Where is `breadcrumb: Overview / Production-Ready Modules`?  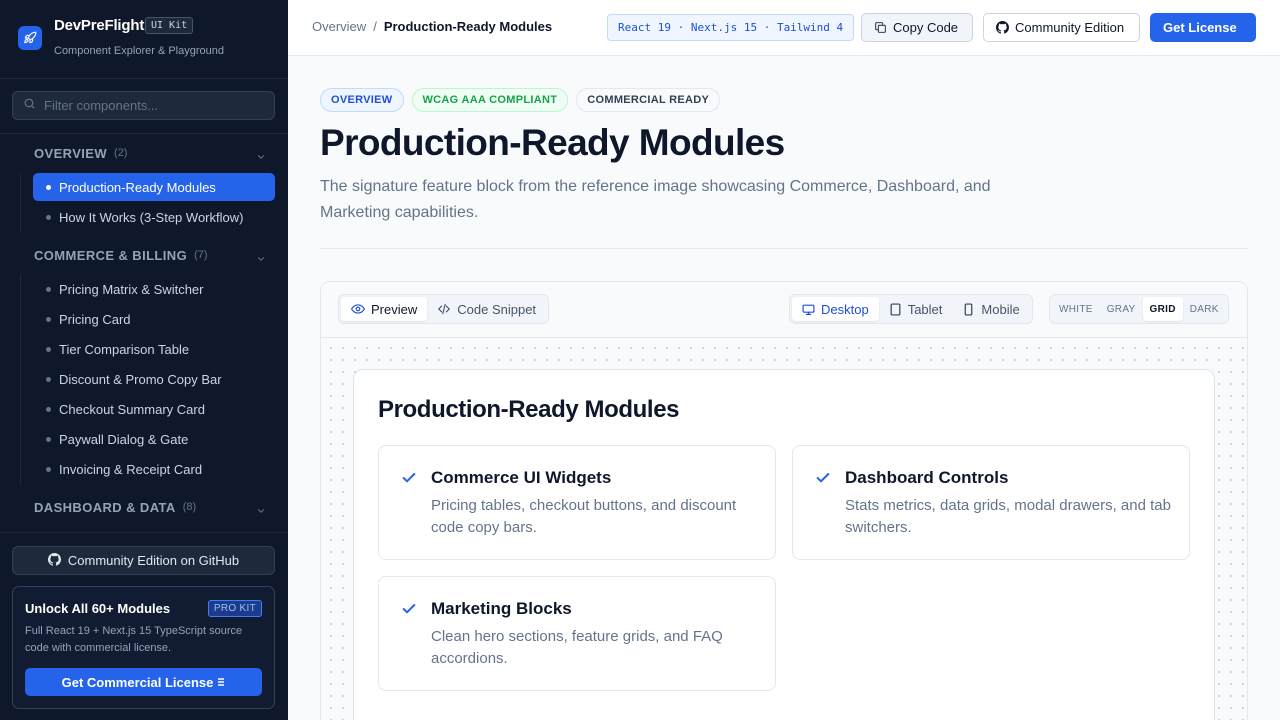 breadcrumb: Overview / Production-Ready Modules is located at coordinates (432, 26).